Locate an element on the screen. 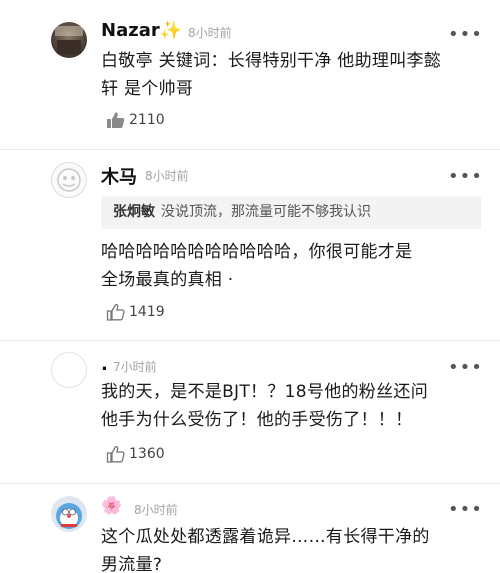 The height and width of the screenshot is (573, 500). username: . is located at coordinates (104, 364).